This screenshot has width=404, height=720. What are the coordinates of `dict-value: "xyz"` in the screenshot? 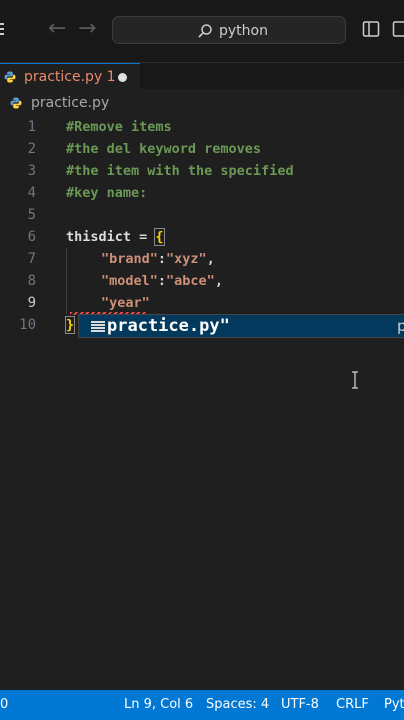 It's located at (186, 259).